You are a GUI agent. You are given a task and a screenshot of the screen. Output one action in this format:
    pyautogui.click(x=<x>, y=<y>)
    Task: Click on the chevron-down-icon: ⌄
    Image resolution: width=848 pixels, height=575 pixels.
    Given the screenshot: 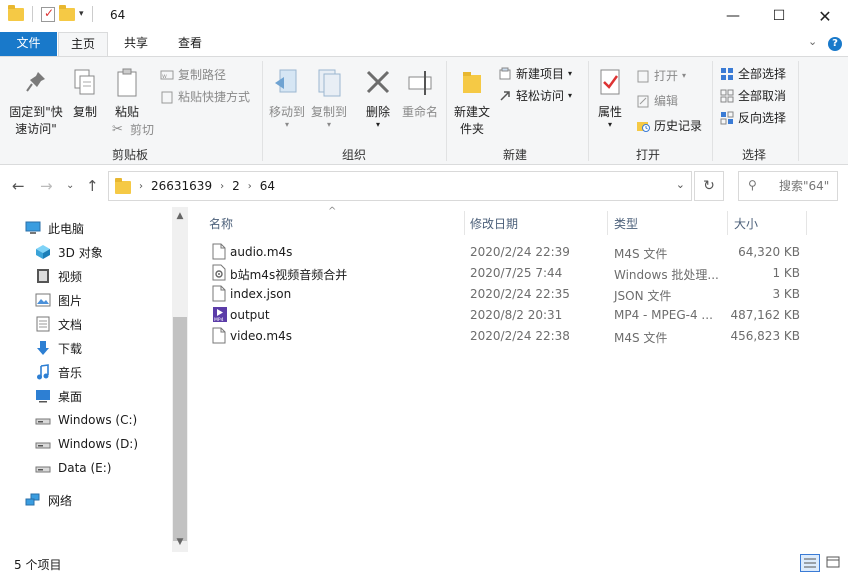 What is the action you would take?
    pyautogui.click(x=680, y=184)
    